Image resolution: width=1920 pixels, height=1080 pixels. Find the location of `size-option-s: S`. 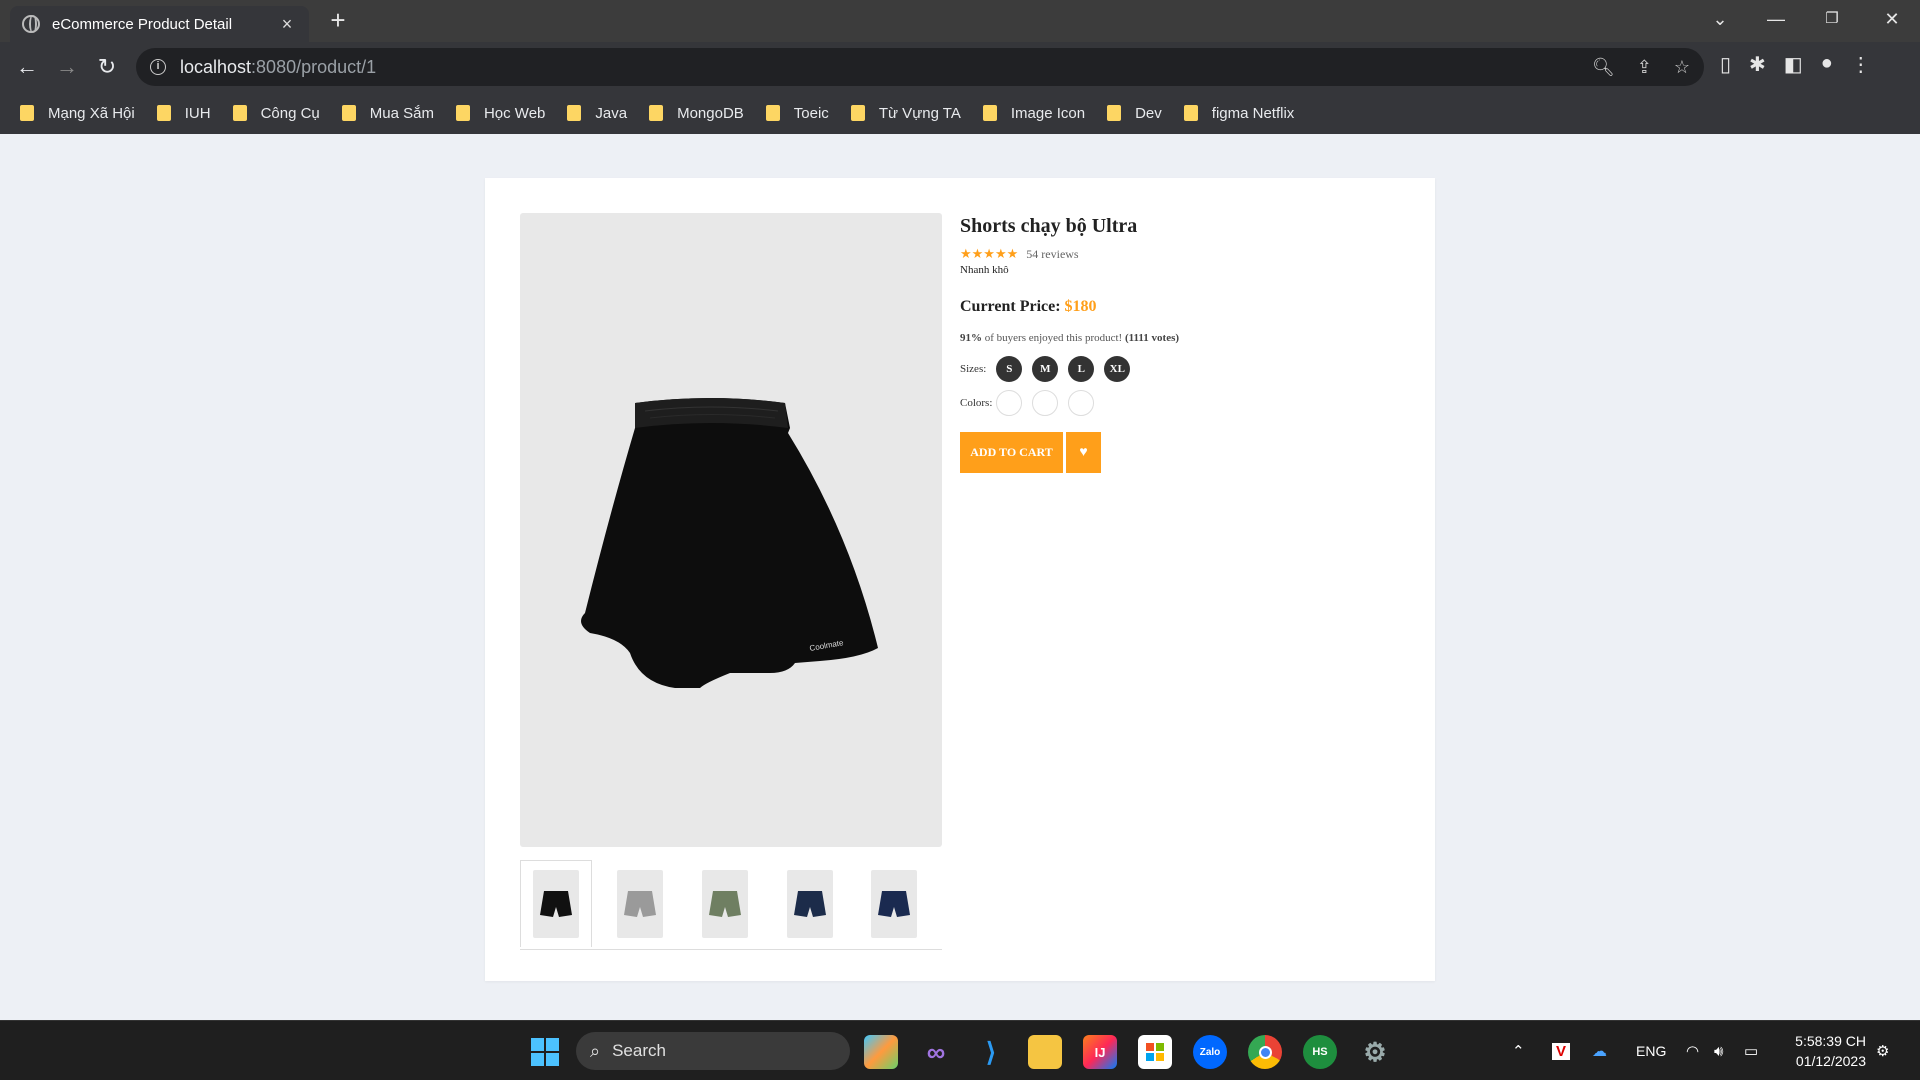

size-option-s: S is located at coordinates (1009, 369).